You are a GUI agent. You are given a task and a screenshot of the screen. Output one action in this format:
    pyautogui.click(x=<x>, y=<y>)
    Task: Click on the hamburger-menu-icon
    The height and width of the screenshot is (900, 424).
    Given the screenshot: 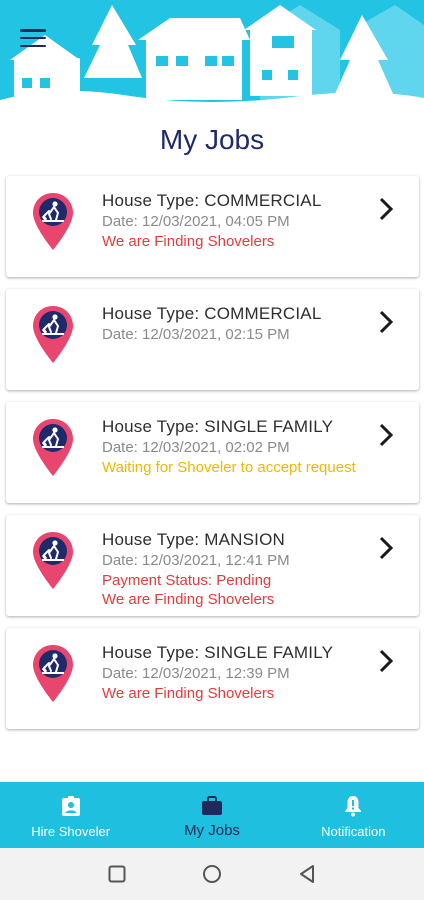 What is the action you would take?
    pyautogui.click(x=33, y=38)
    